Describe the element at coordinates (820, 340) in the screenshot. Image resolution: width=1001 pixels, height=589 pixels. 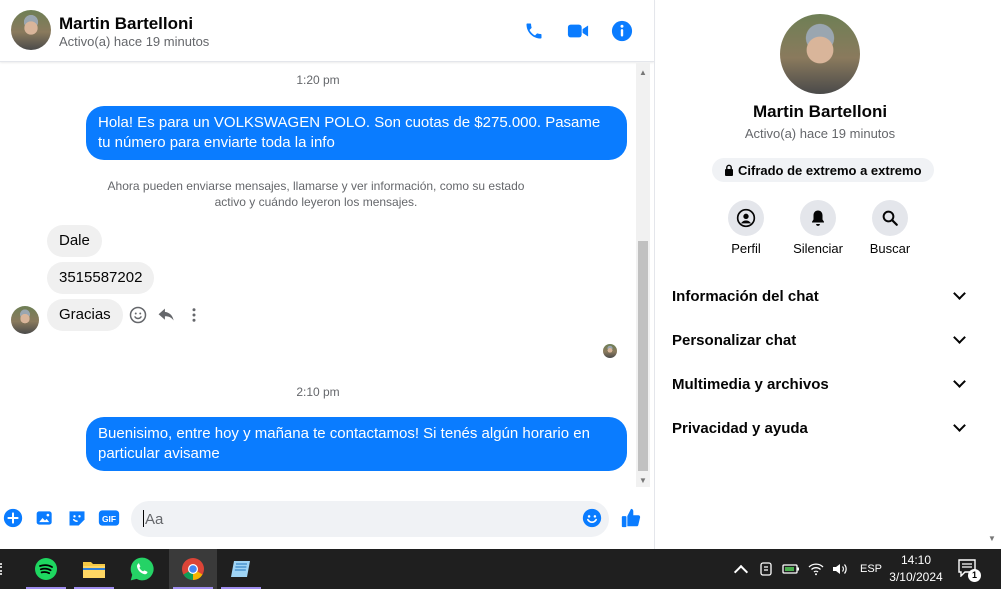
I see `section-customize-chat: Personalizar chat` at that location.